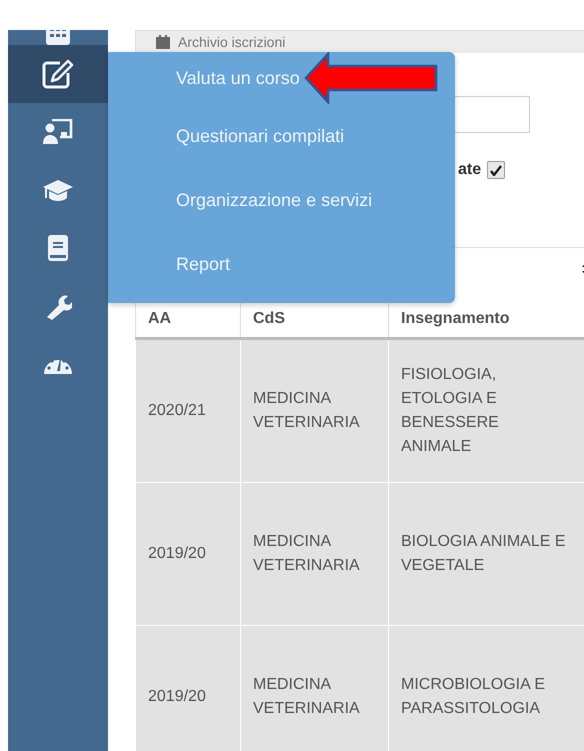 This screenshot has height=751, width=584. Describe the element at coordinates (232, 42) in the screenshot. I see `panel-title: Archivio iscrizioni` at that location.